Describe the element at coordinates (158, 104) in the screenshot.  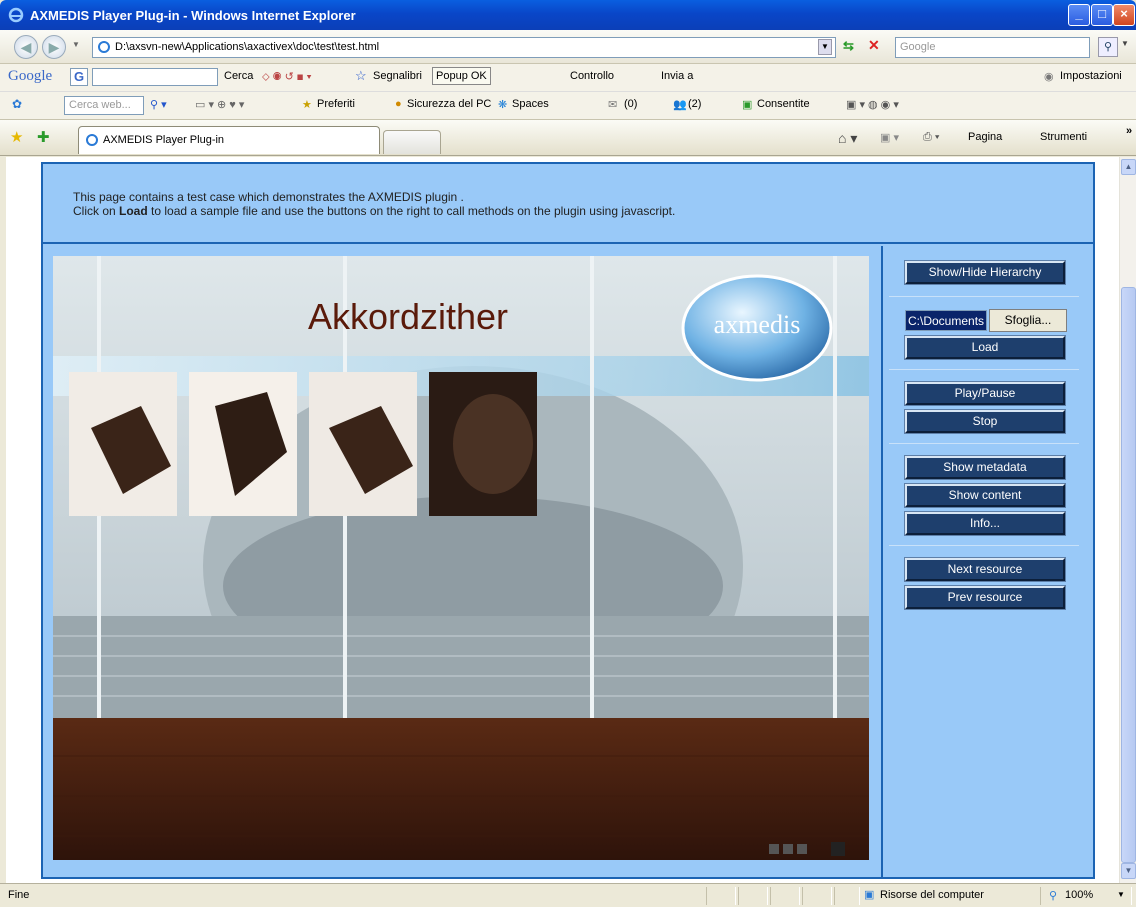
I see `msn-search-icon: ⚲ ▾` at that location.